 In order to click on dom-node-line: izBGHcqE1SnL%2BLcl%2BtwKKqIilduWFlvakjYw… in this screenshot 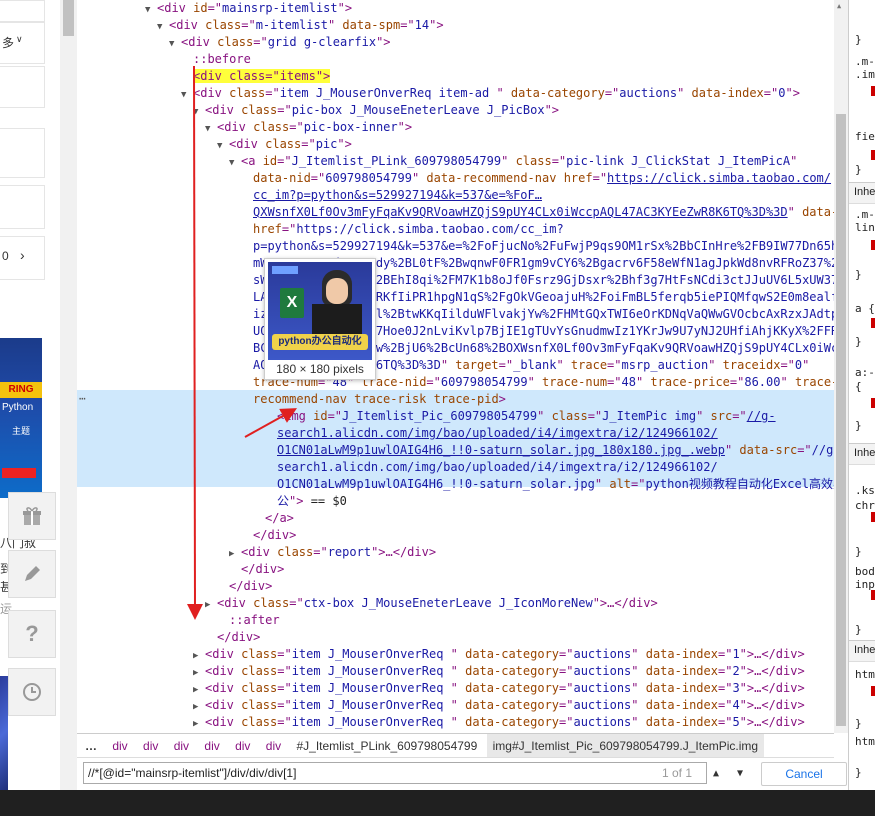, I will do `click(455, 314)`.